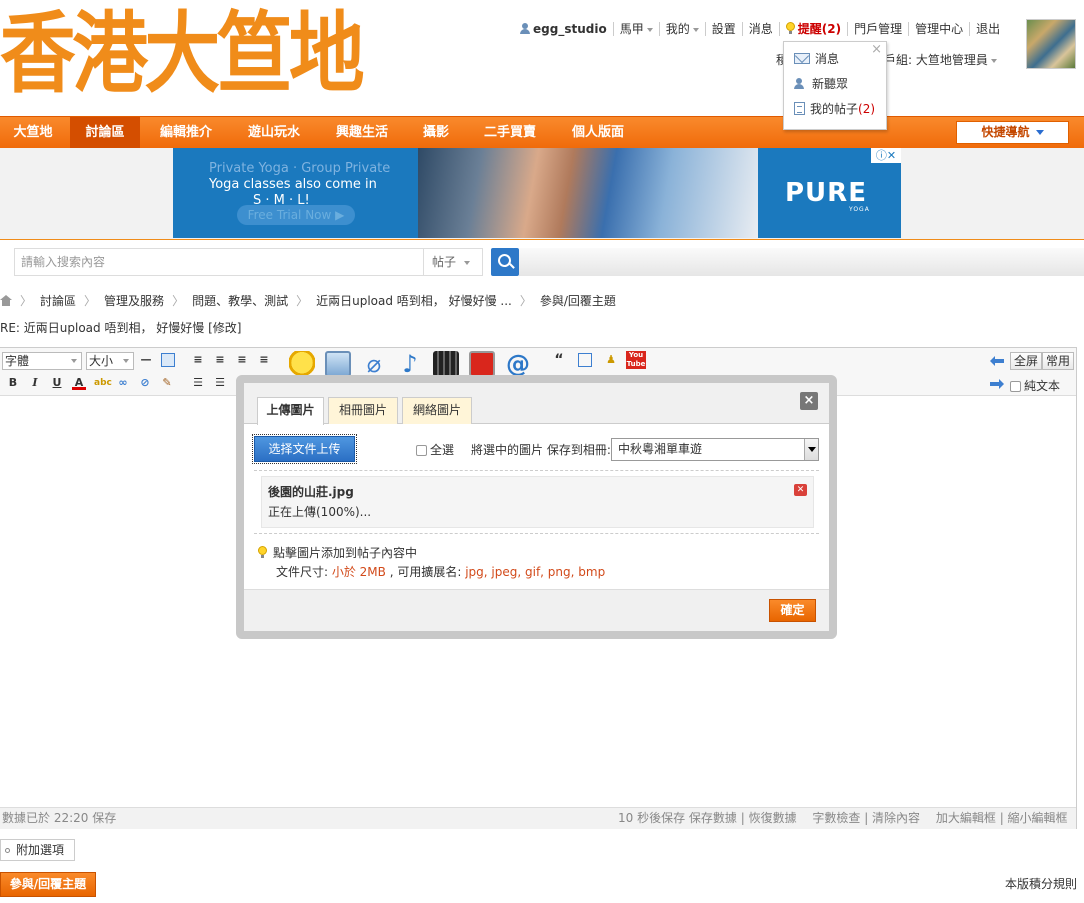 The height and width of the screenshot is (903, 1084). I want to click on settings-link: 設置, so click(724, 29).